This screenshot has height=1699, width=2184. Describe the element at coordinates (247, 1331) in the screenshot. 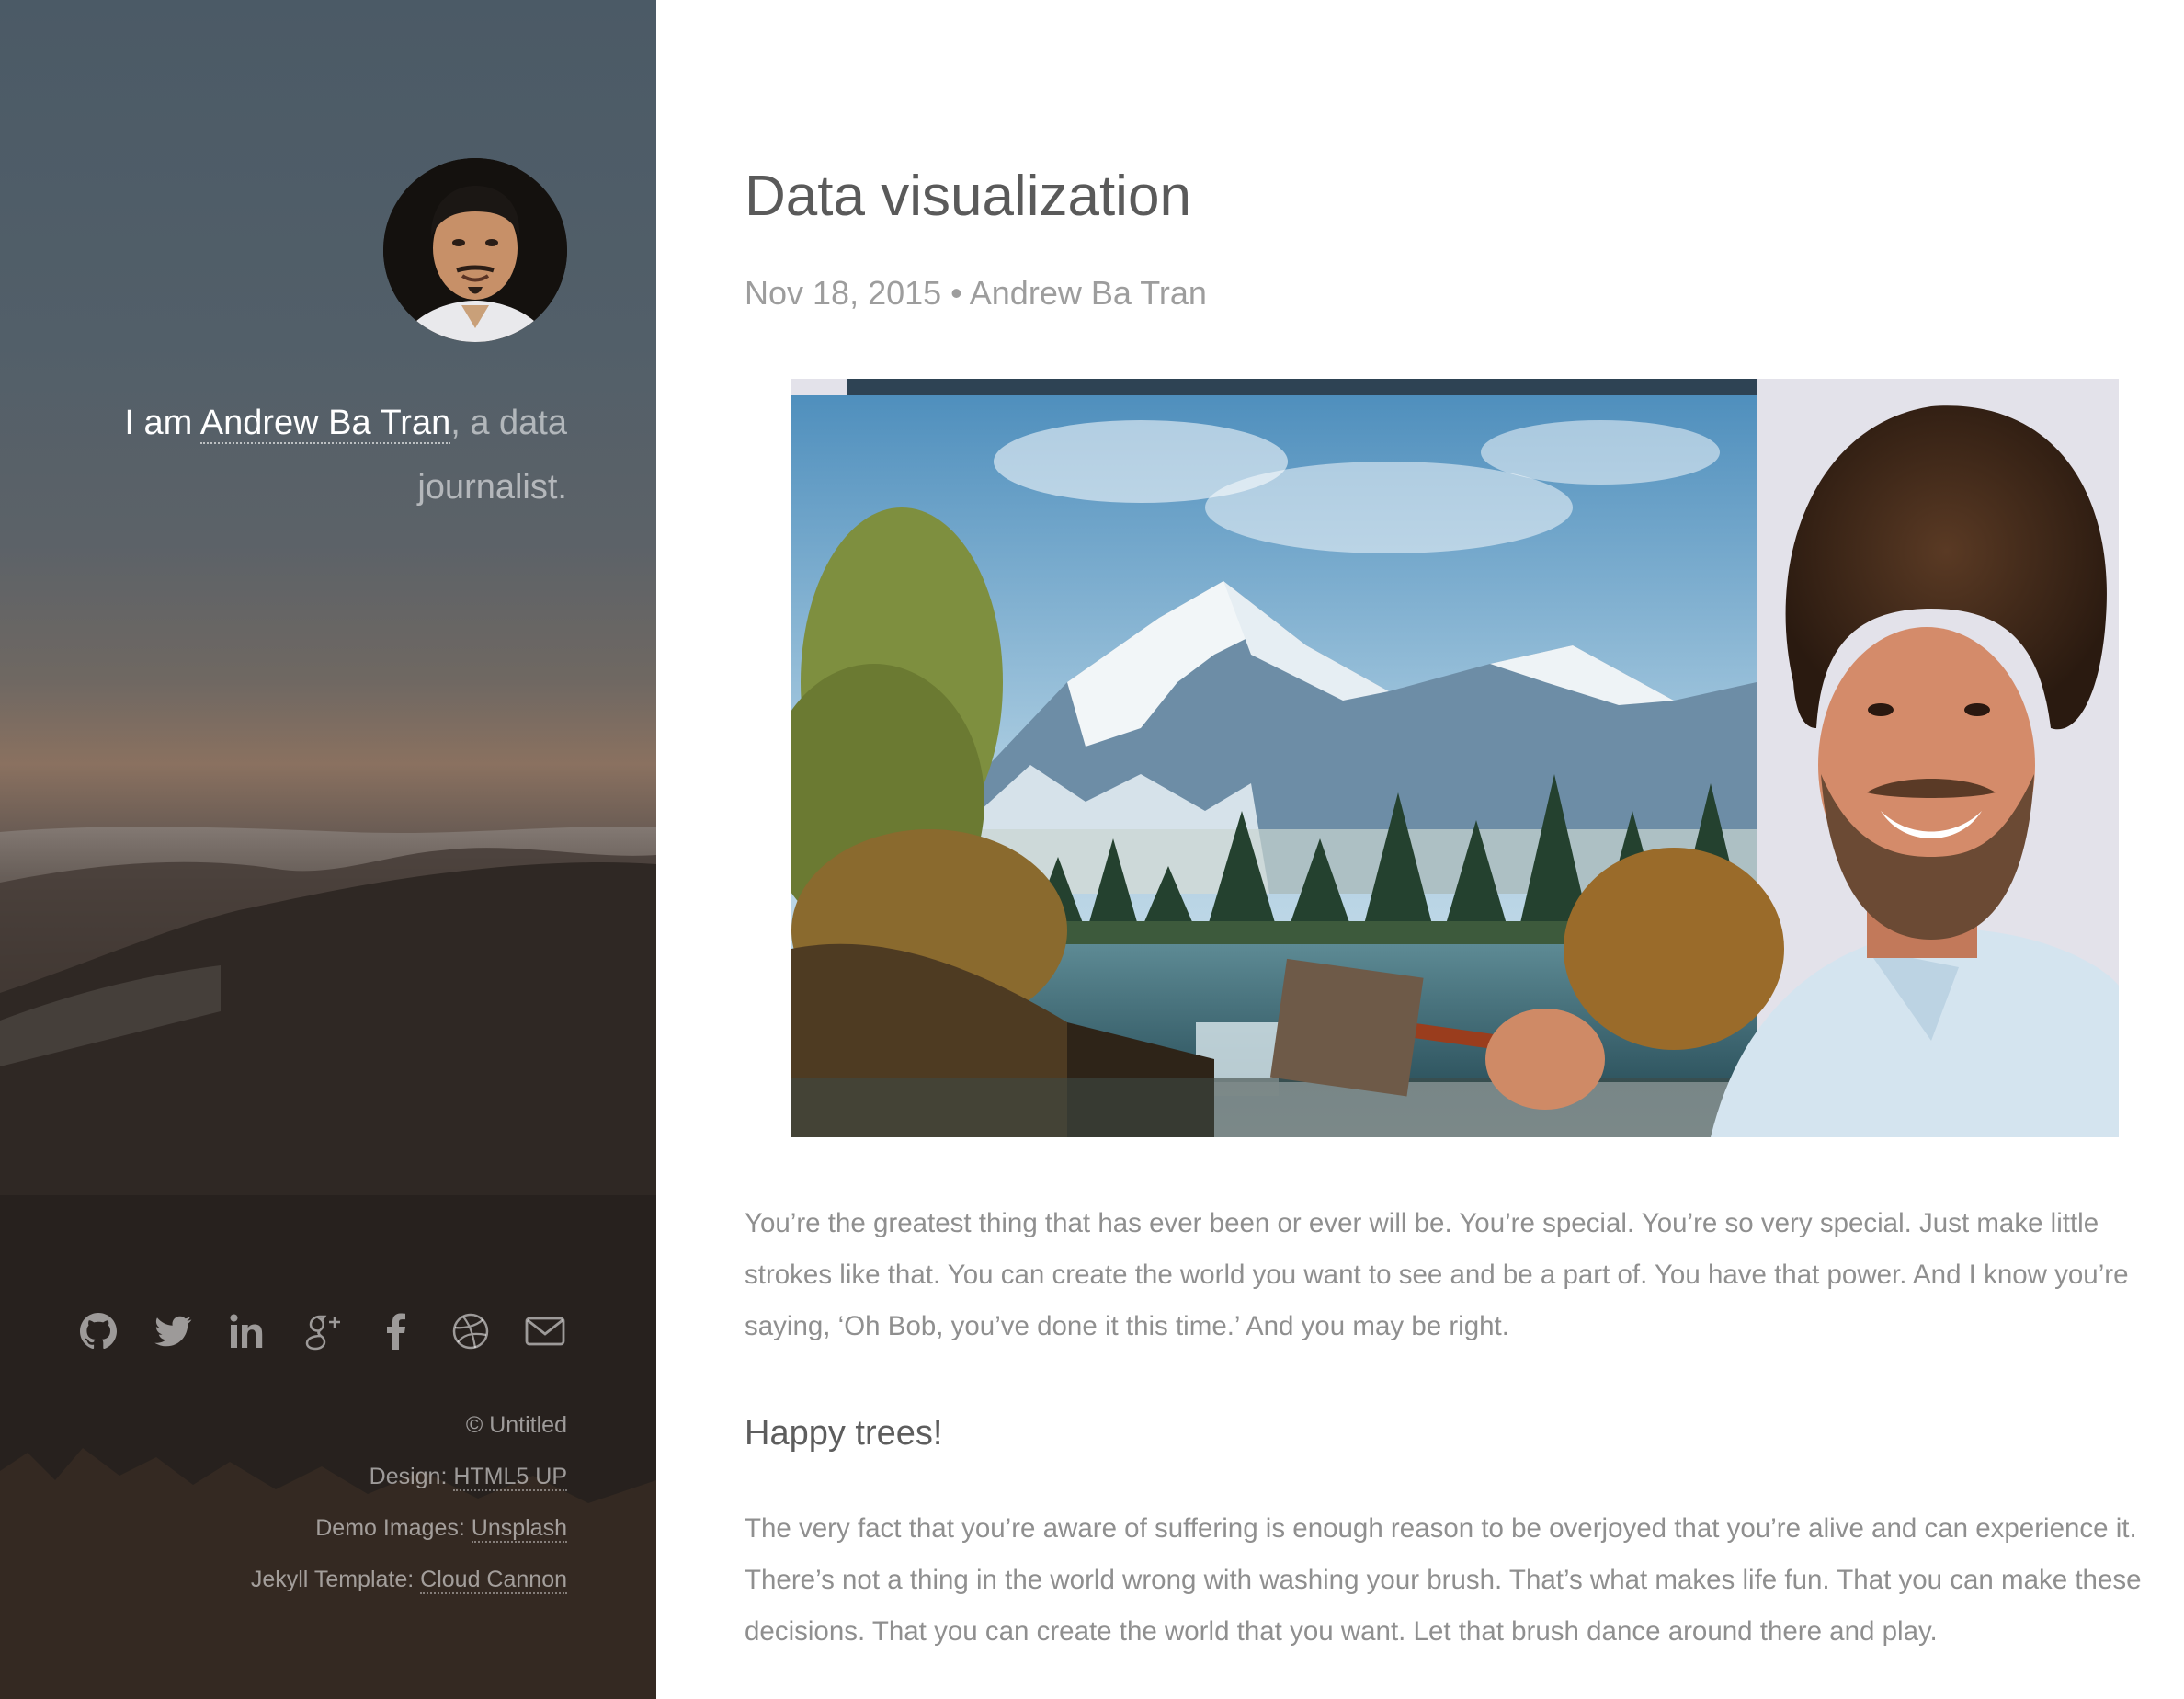

I see `linkedin-icon` at that location.